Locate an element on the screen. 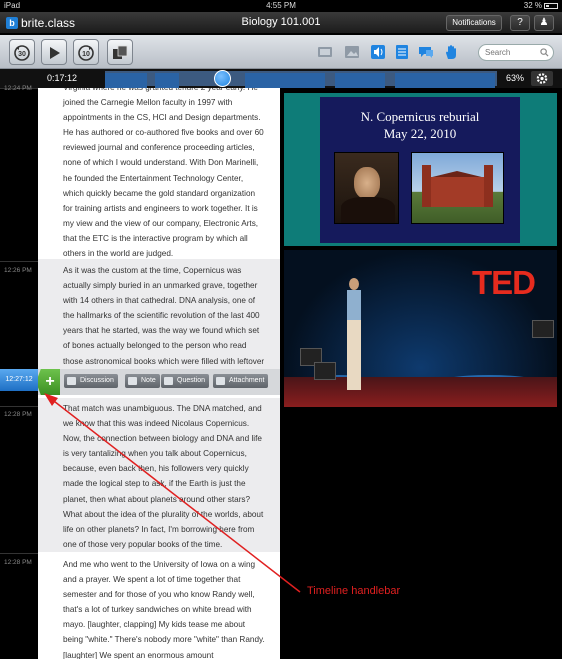 Image resolution: width=562 pixels, height=659 pixels. copernicus-portrait is located at coordinates (366, 188).